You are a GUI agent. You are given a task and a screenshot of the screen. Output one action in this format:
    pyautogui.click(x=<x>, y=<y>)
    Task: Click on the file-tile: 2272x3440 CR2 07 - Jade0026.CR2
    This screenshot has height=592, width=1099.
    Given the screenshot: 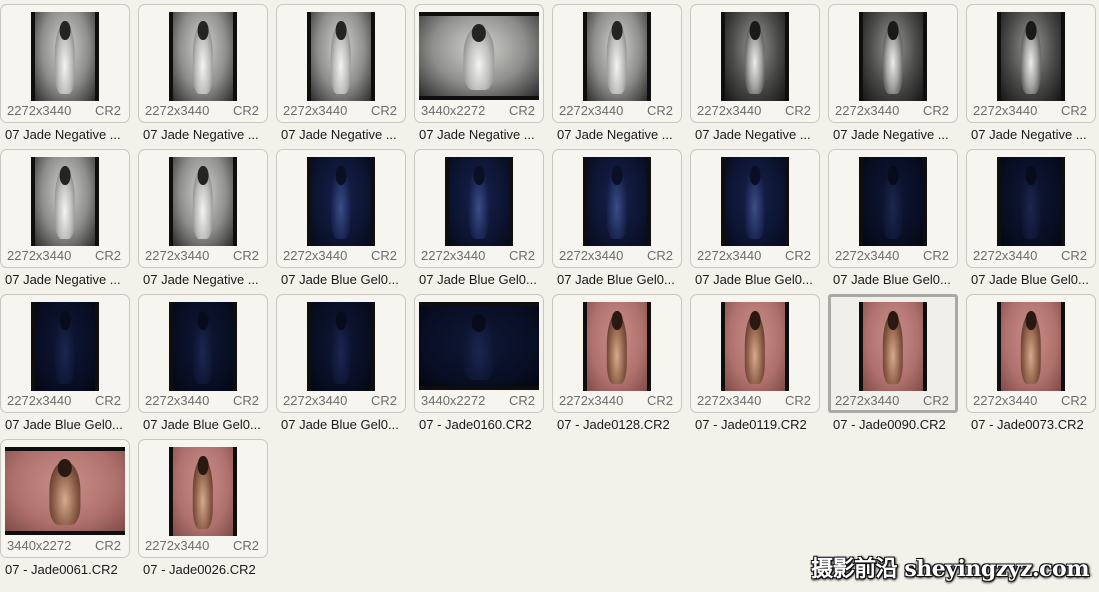 What is the action you would take?
    pyautogui.click(x=207, y=511)
    